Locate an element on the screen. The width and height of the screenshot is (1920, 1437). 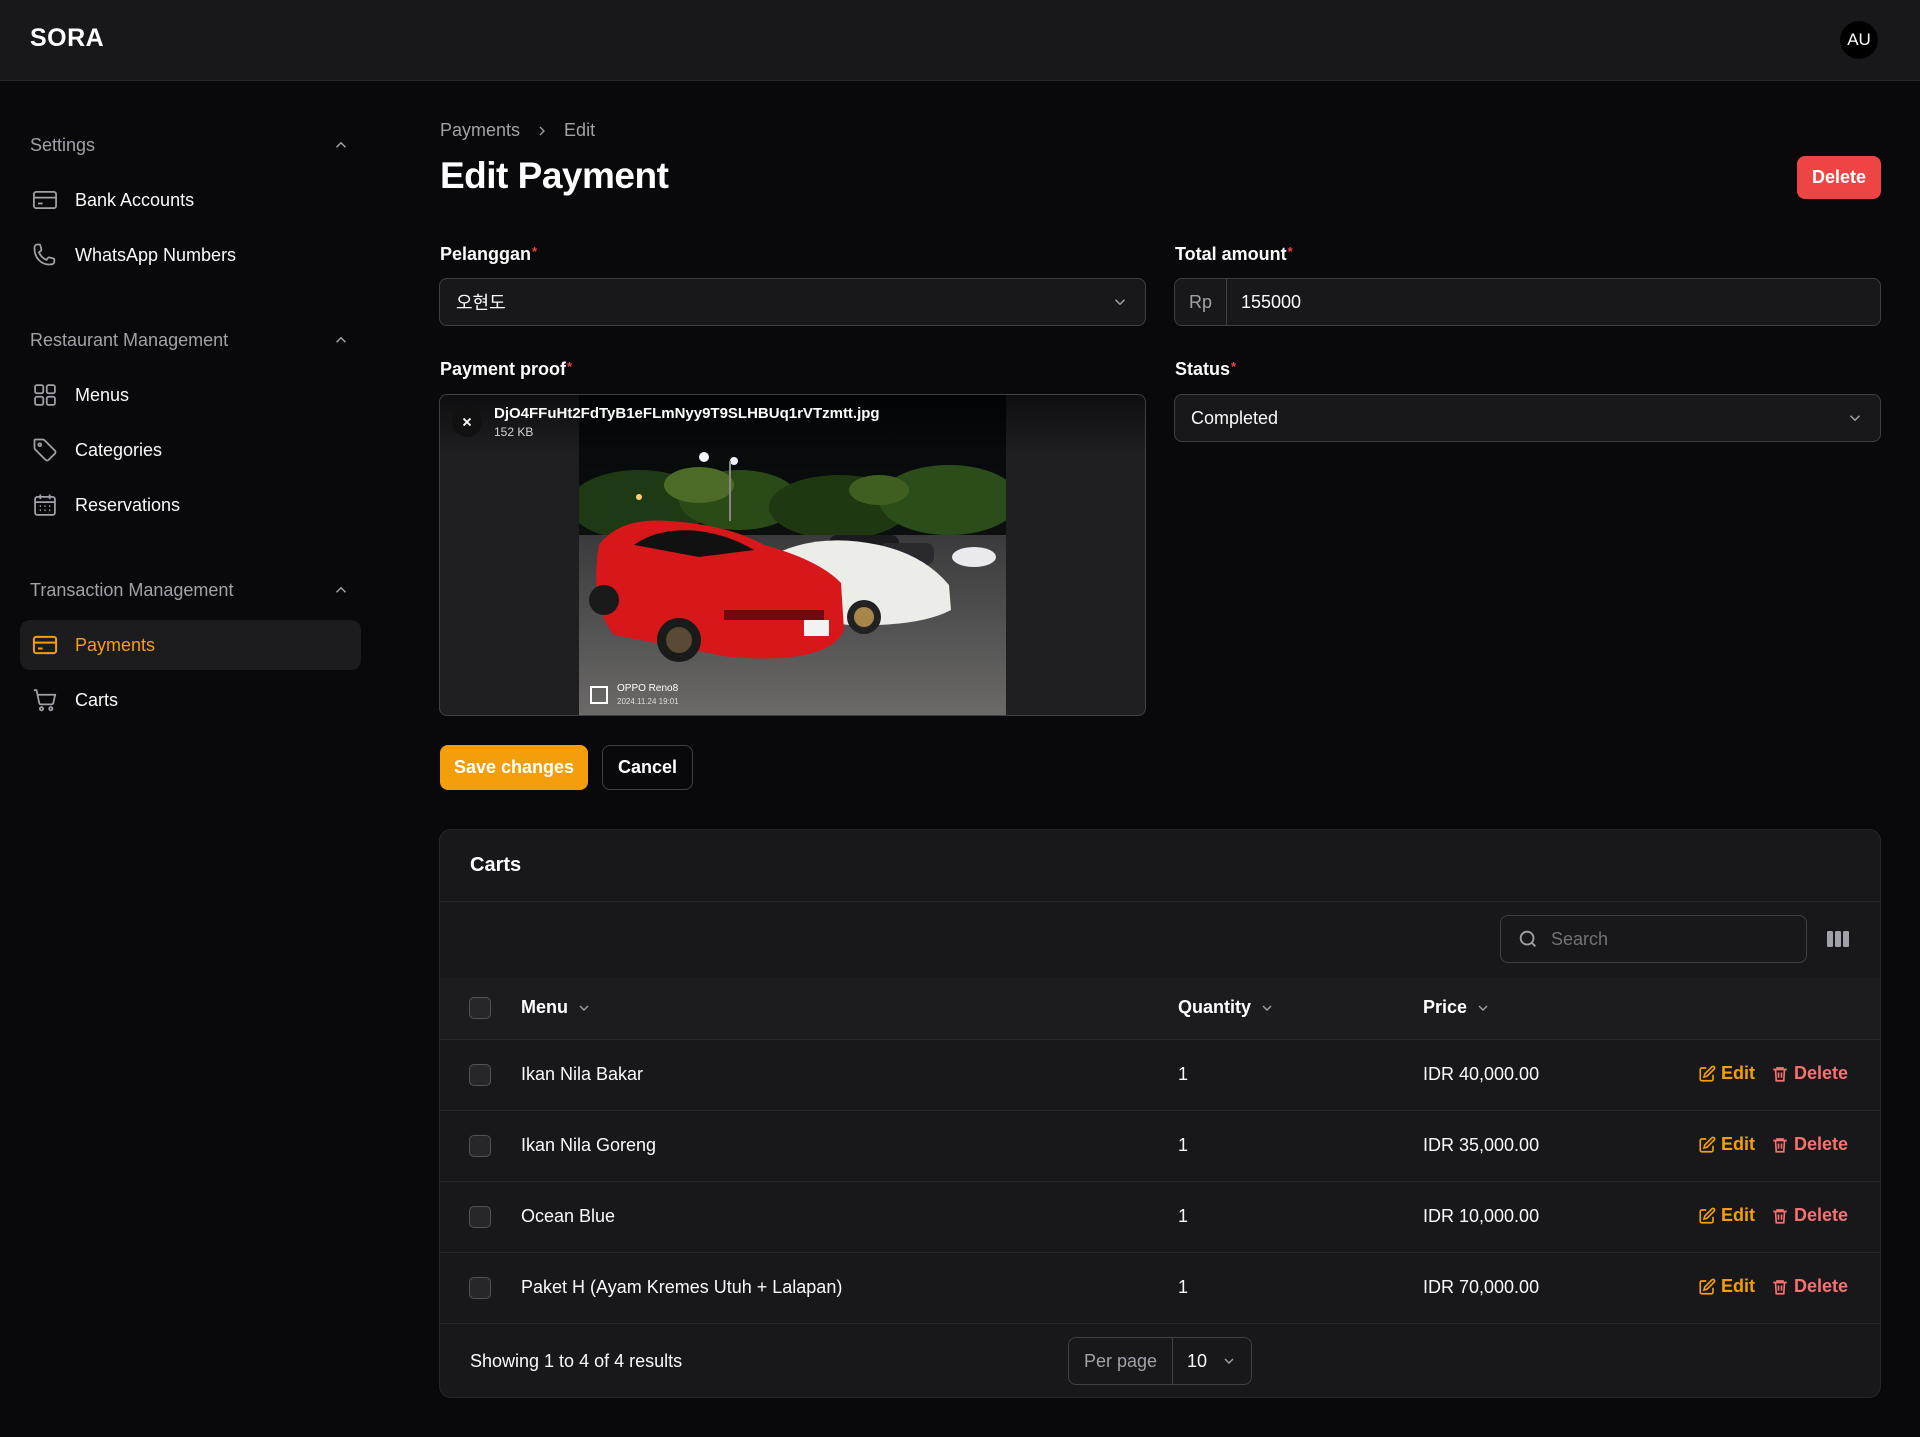
tag-icon is located at coordinates (45, 450).